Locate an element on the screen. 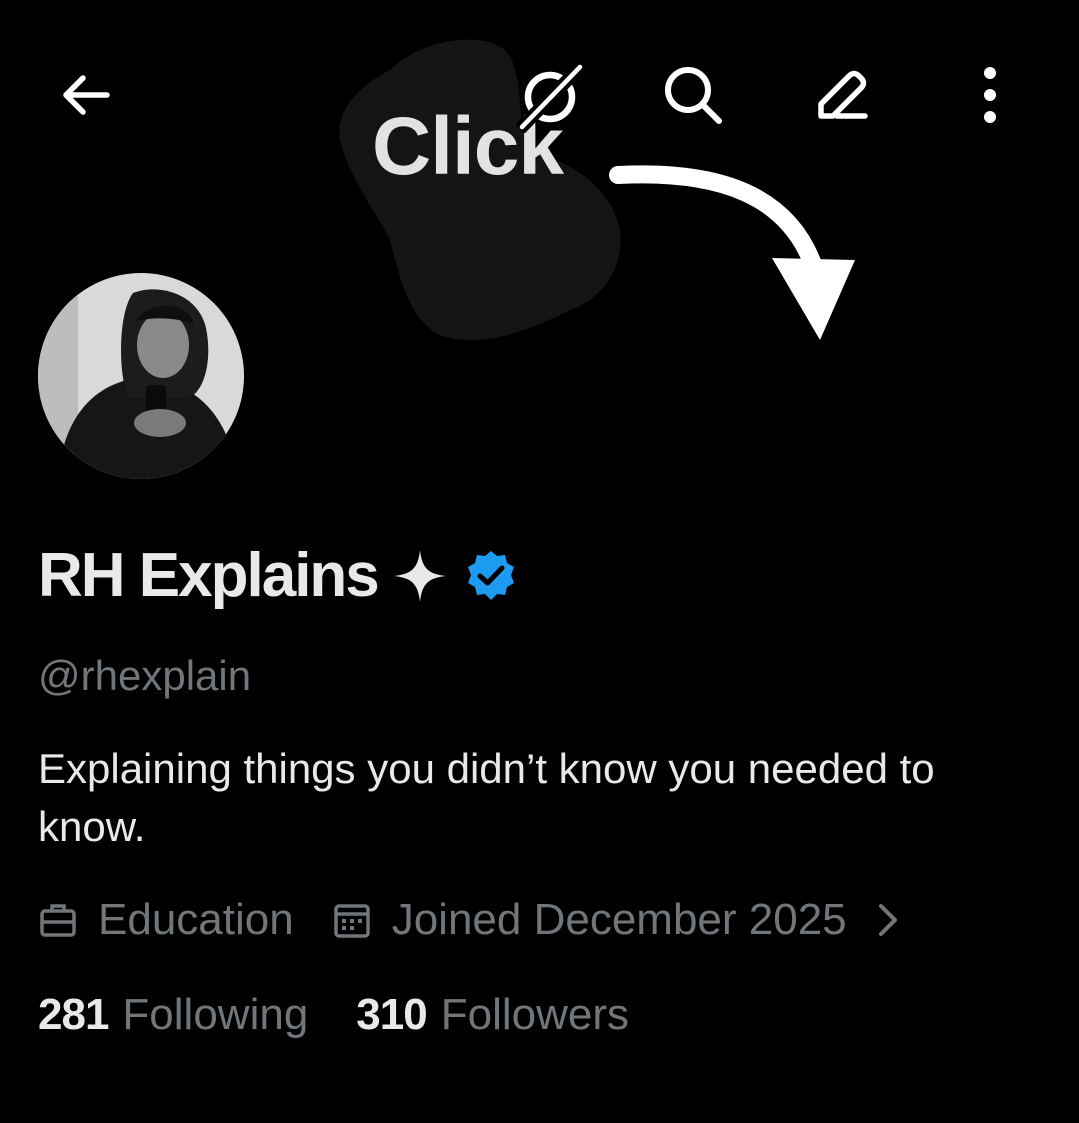  profile-meta-row: Education Joined December 2025 is located at coordinates (469, 920).